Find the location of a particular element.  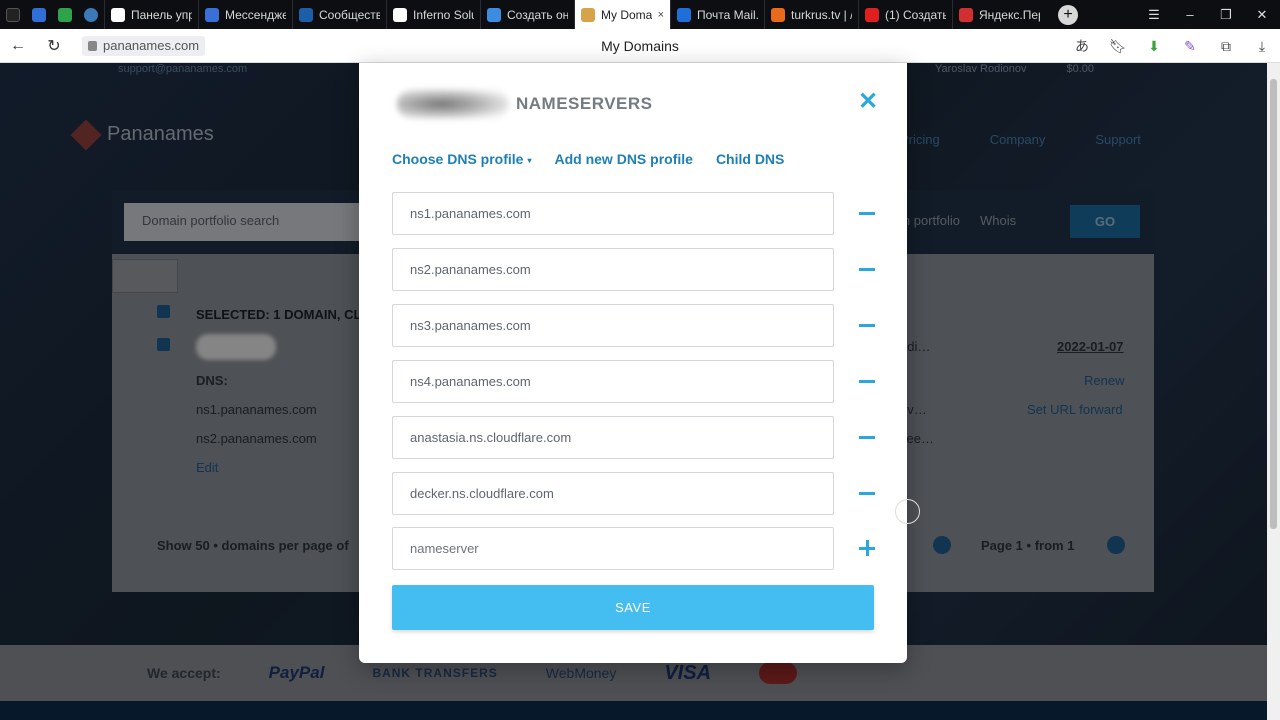

bookmark-icon: 🔖︎ is located at coordinates (1118, 46).